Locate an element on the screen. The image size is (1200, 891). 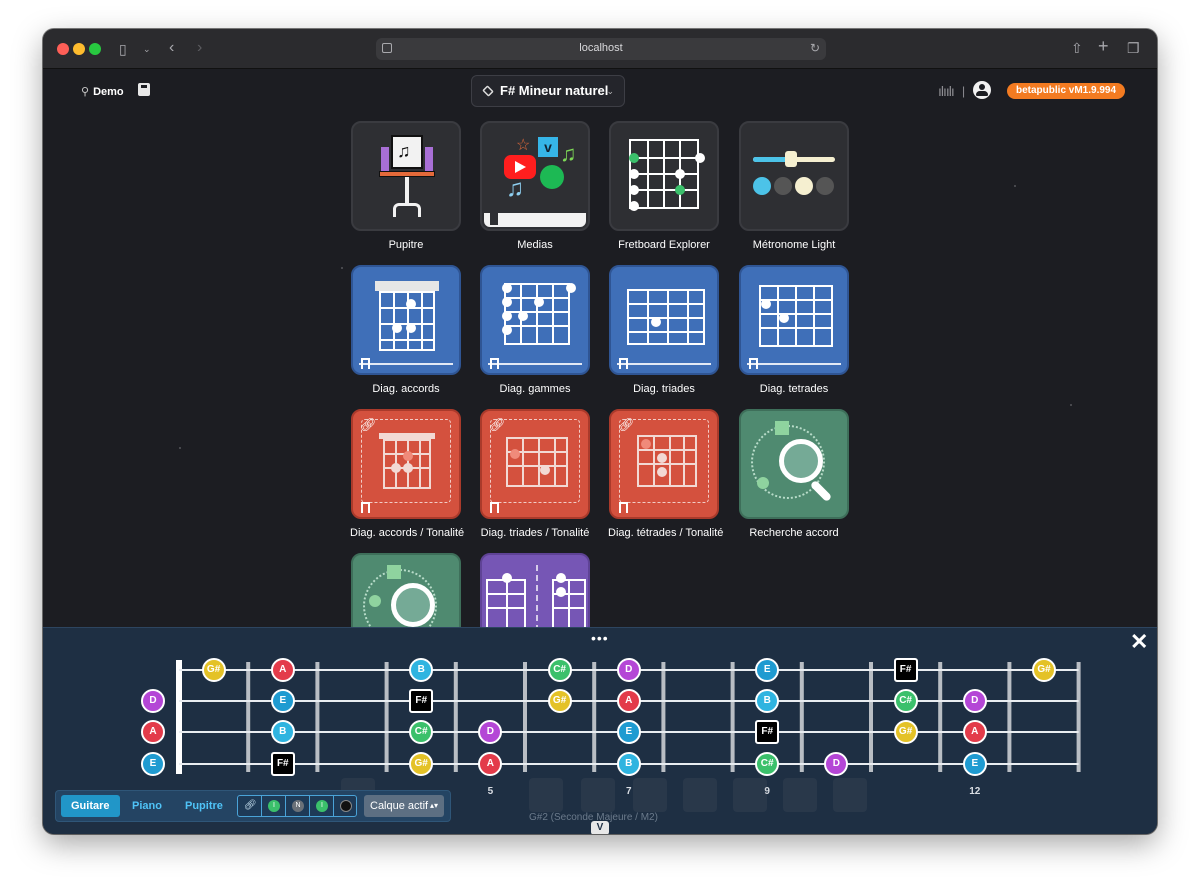
slider-fill is located at coordinates (771, 159).